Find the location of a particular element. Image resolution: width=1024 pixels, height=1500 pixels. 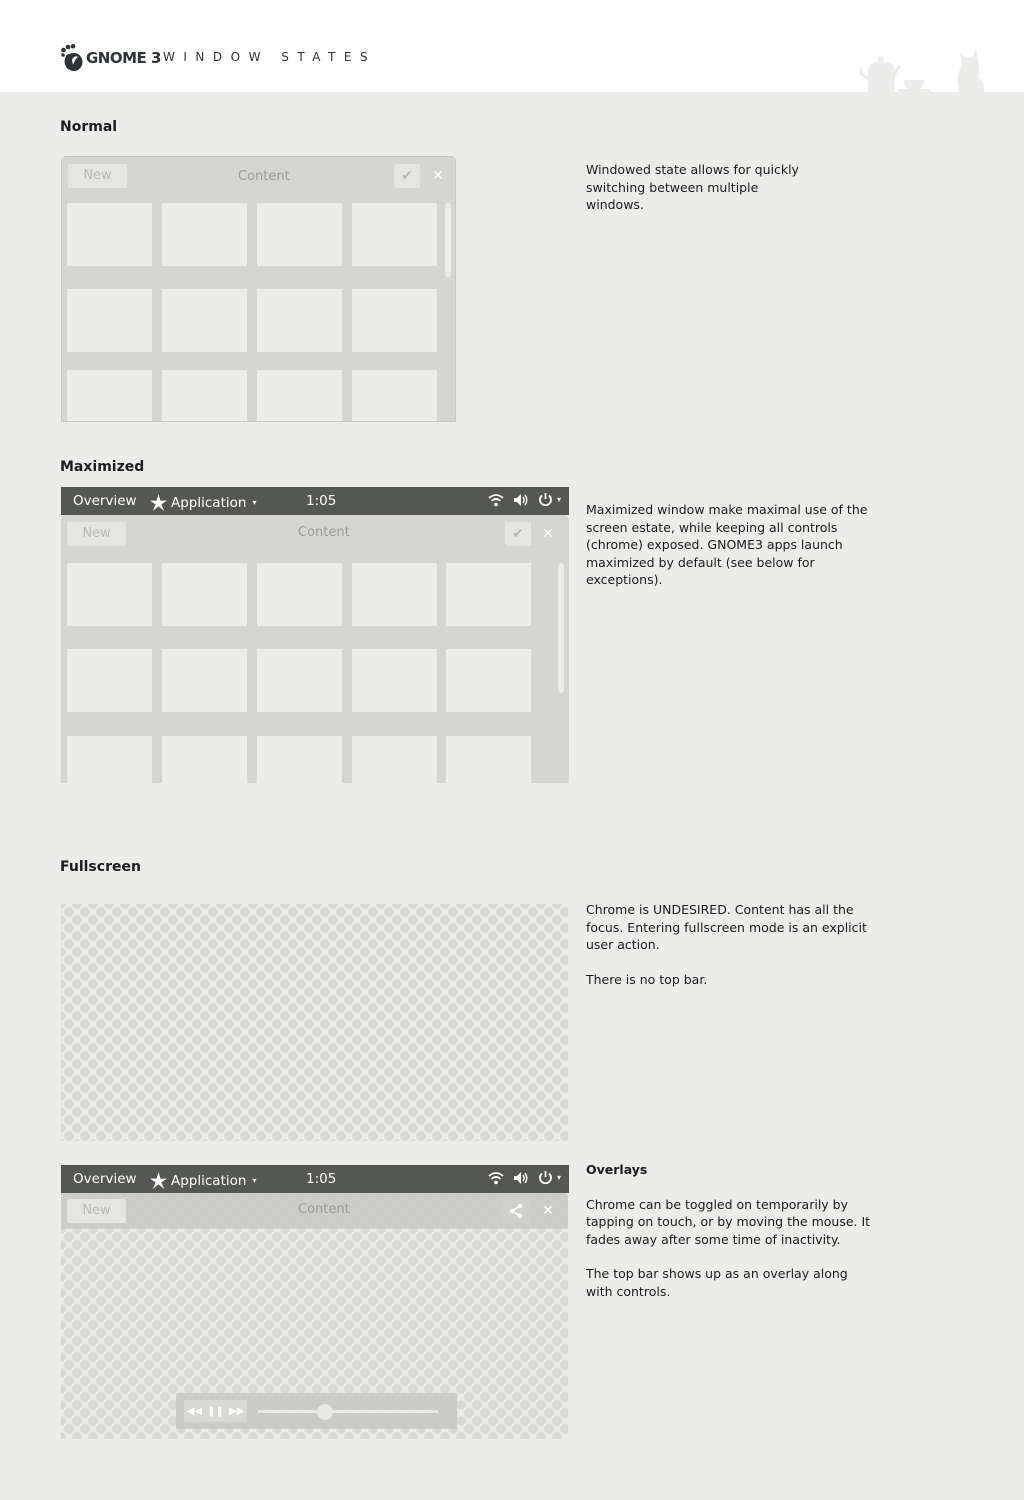

gnome-logo: GNOME 3 is located at coordinates (110, 58).